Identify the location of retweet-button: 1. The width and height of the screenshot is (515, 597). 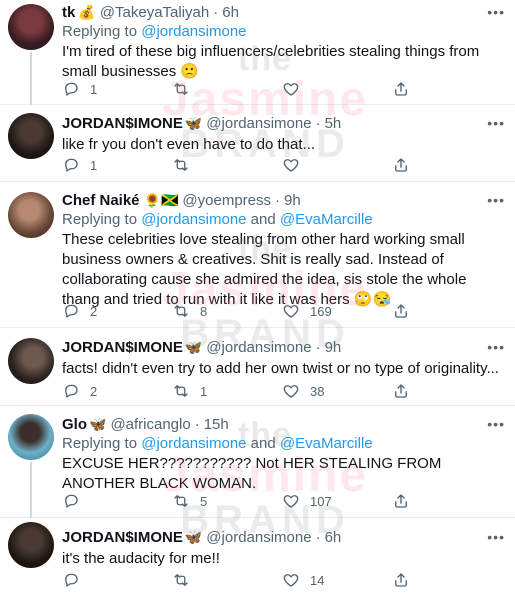
(227, 391).